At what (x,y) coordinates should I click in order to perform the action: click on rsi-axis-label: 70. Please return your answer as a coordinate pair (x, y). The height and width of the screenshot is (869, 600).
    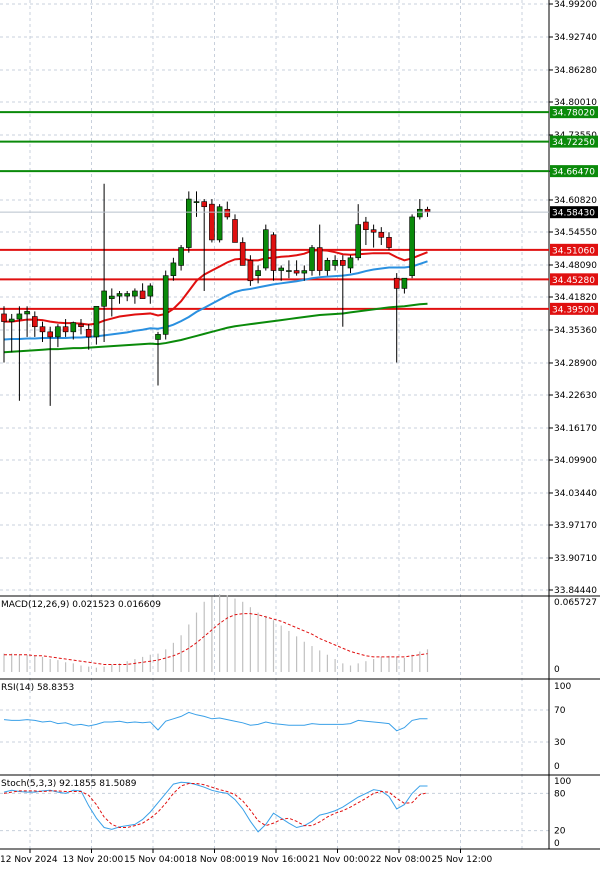
    Looking at the image, I should click on (560, 711).